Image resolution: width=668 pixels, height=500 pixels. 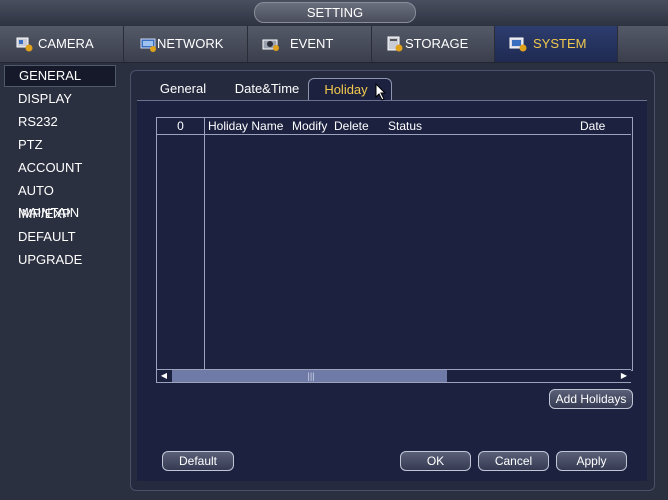 I want to click on tab-camera: CAMERA, so click(x=62, y=44).